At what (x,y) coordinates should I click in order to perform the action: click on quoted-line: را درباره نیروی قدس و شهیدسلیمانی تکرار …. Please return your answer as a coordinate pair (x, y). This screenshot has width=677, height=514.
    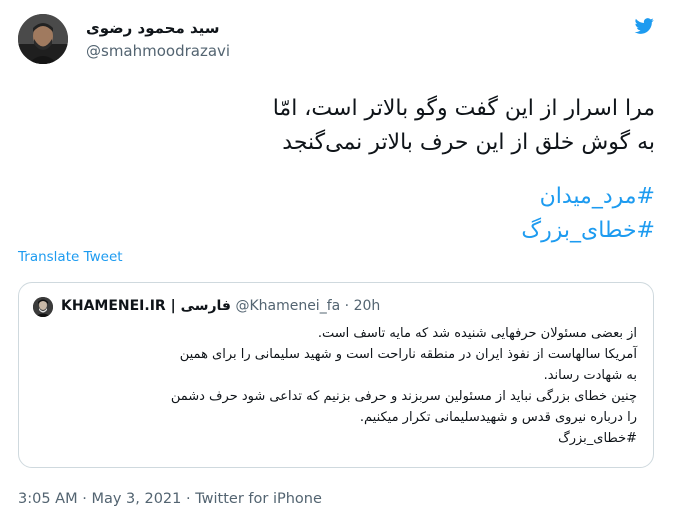
    Looking at the image, I should click on (498, 417).